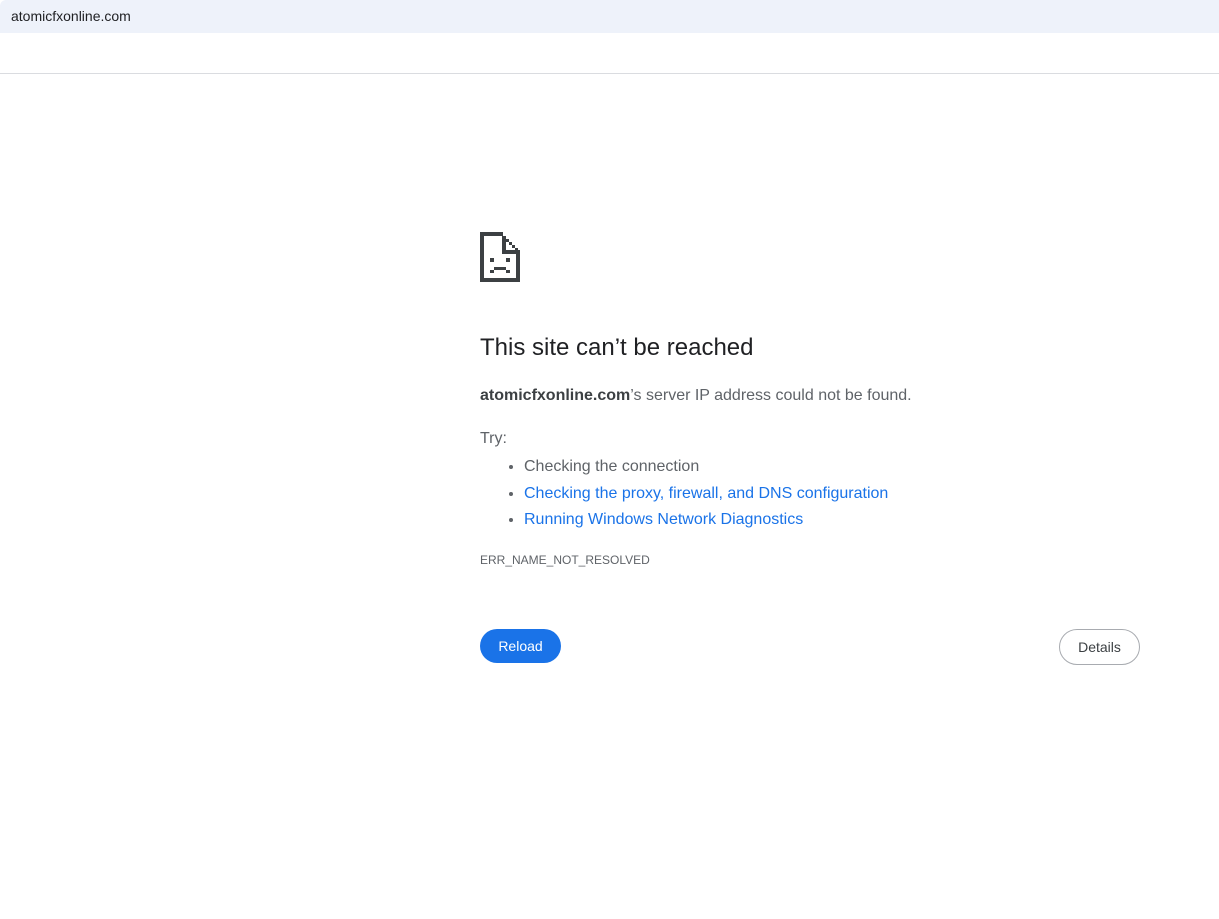 The height and width of the screenshot is (919, 1219). I want to click on error-host: atomicfxonline.com, so click(555, 395).